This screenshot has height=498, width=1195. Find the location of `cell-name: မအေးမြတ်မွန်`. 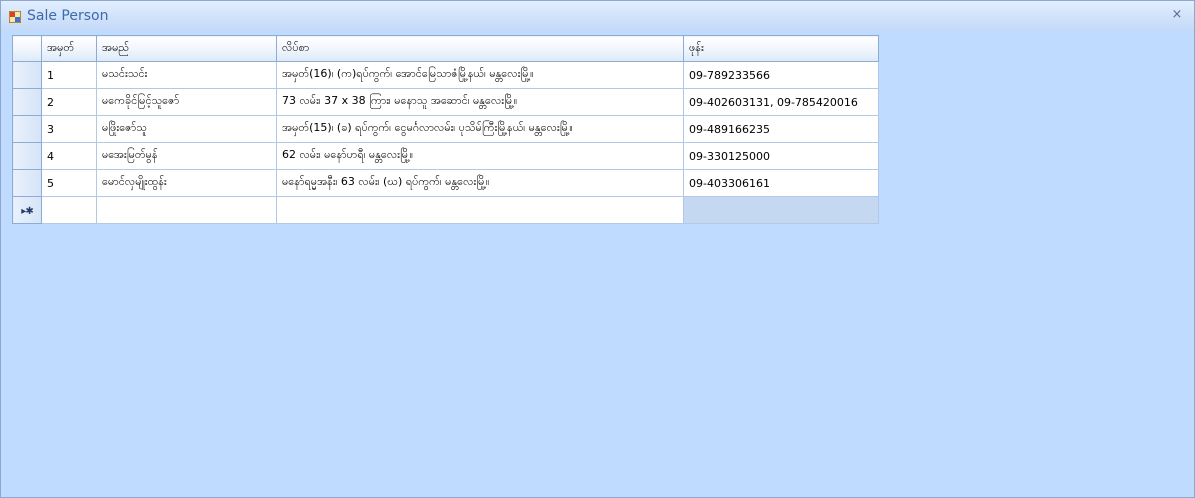

cell-name: မအေးမြတ်မွန် is located at coordinates (186, 156).